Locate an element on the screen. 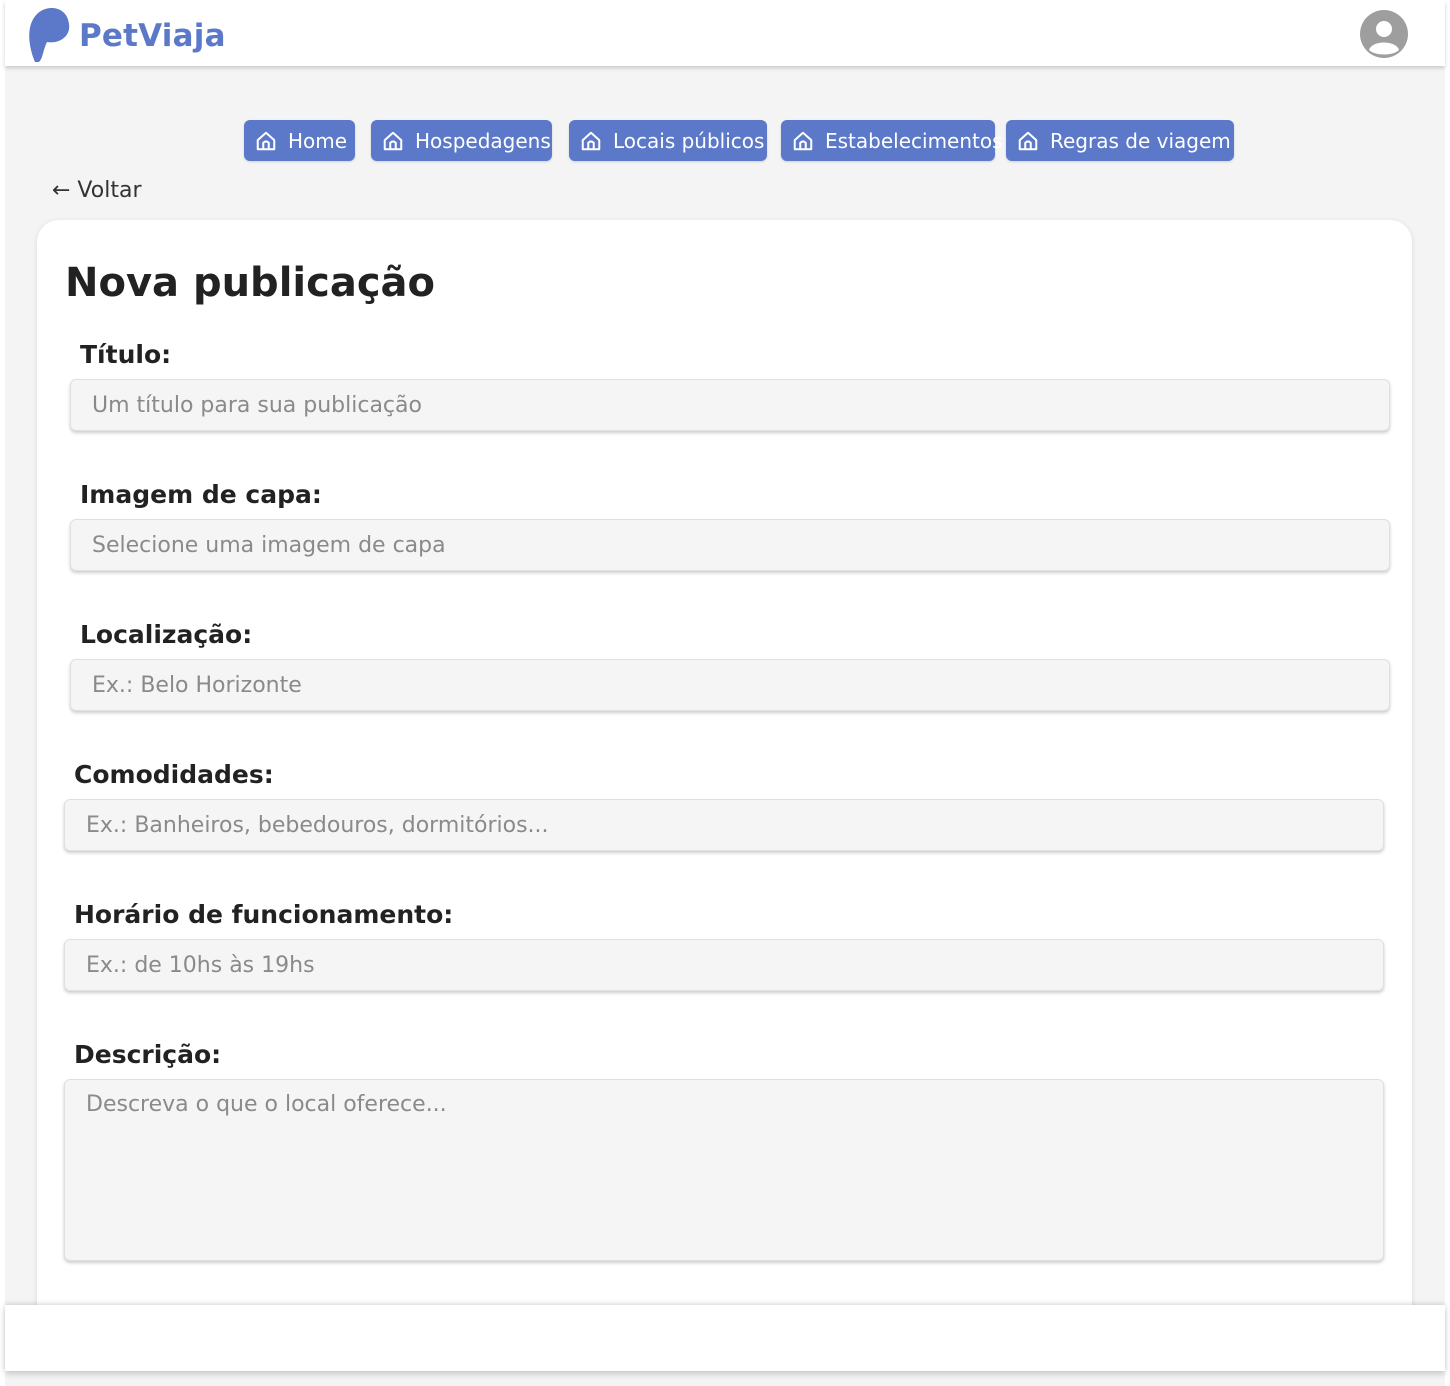 The image size is (1450, 1386). title-input is located at coordinates (730, 405).